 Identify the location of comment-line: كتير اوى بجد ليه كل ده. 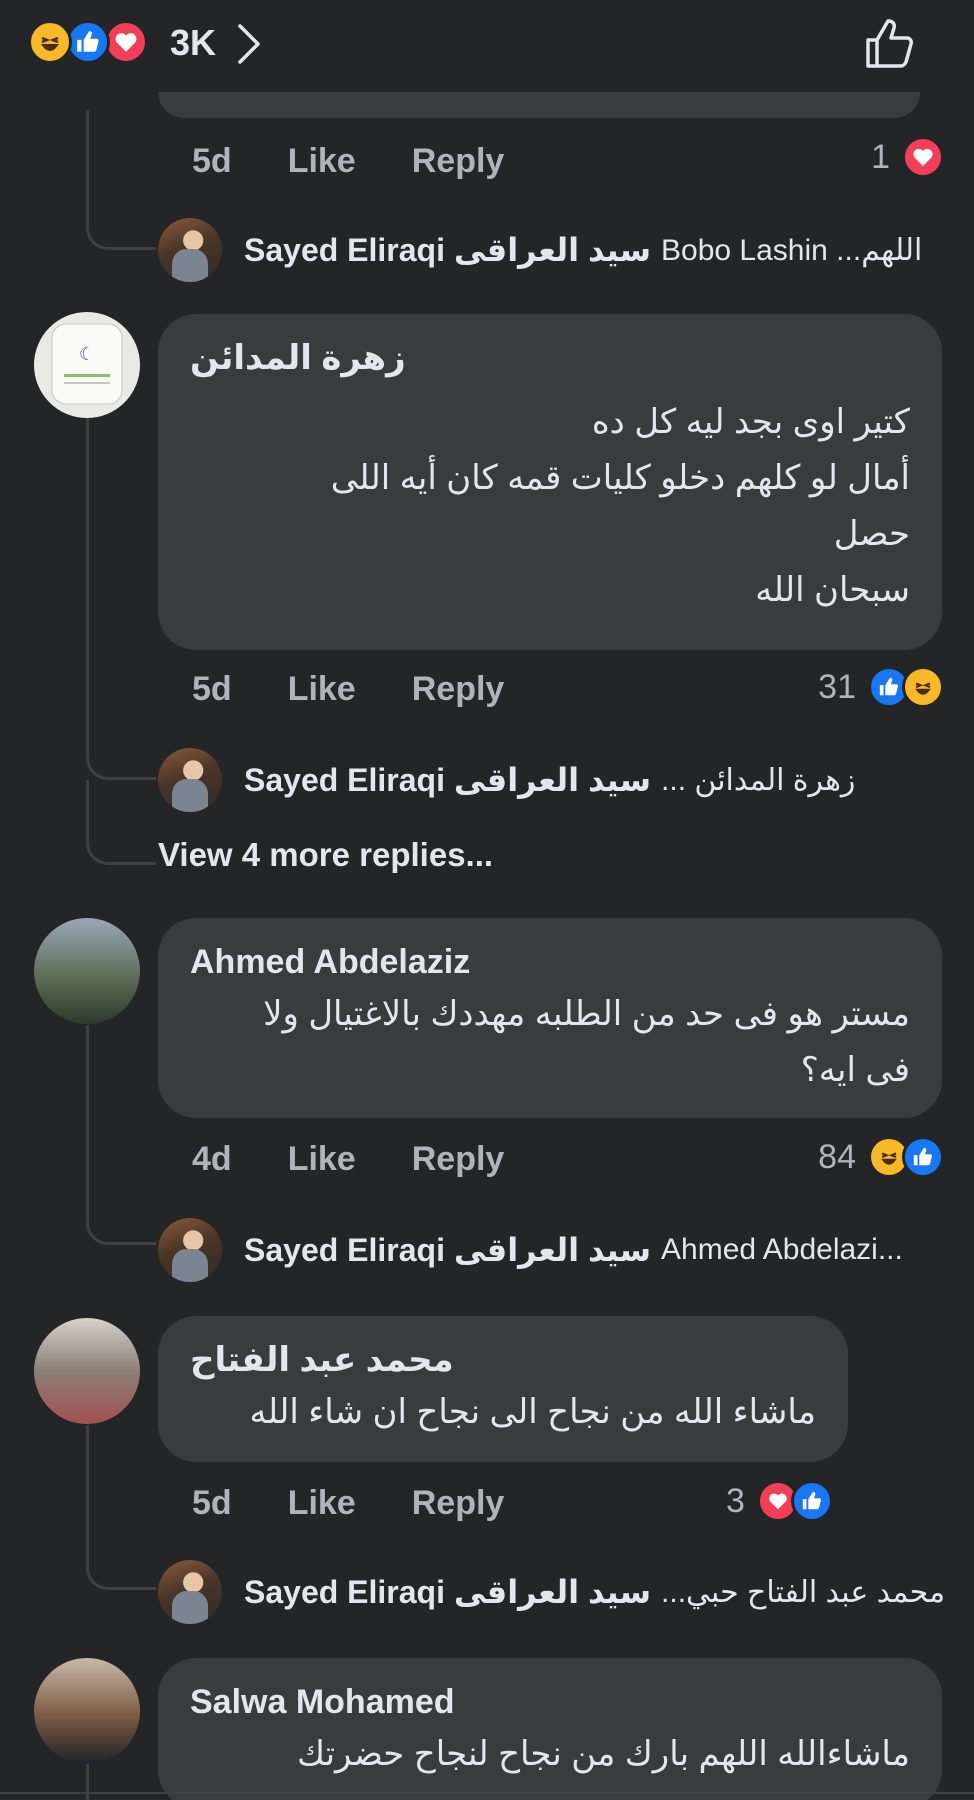
(750, 422).